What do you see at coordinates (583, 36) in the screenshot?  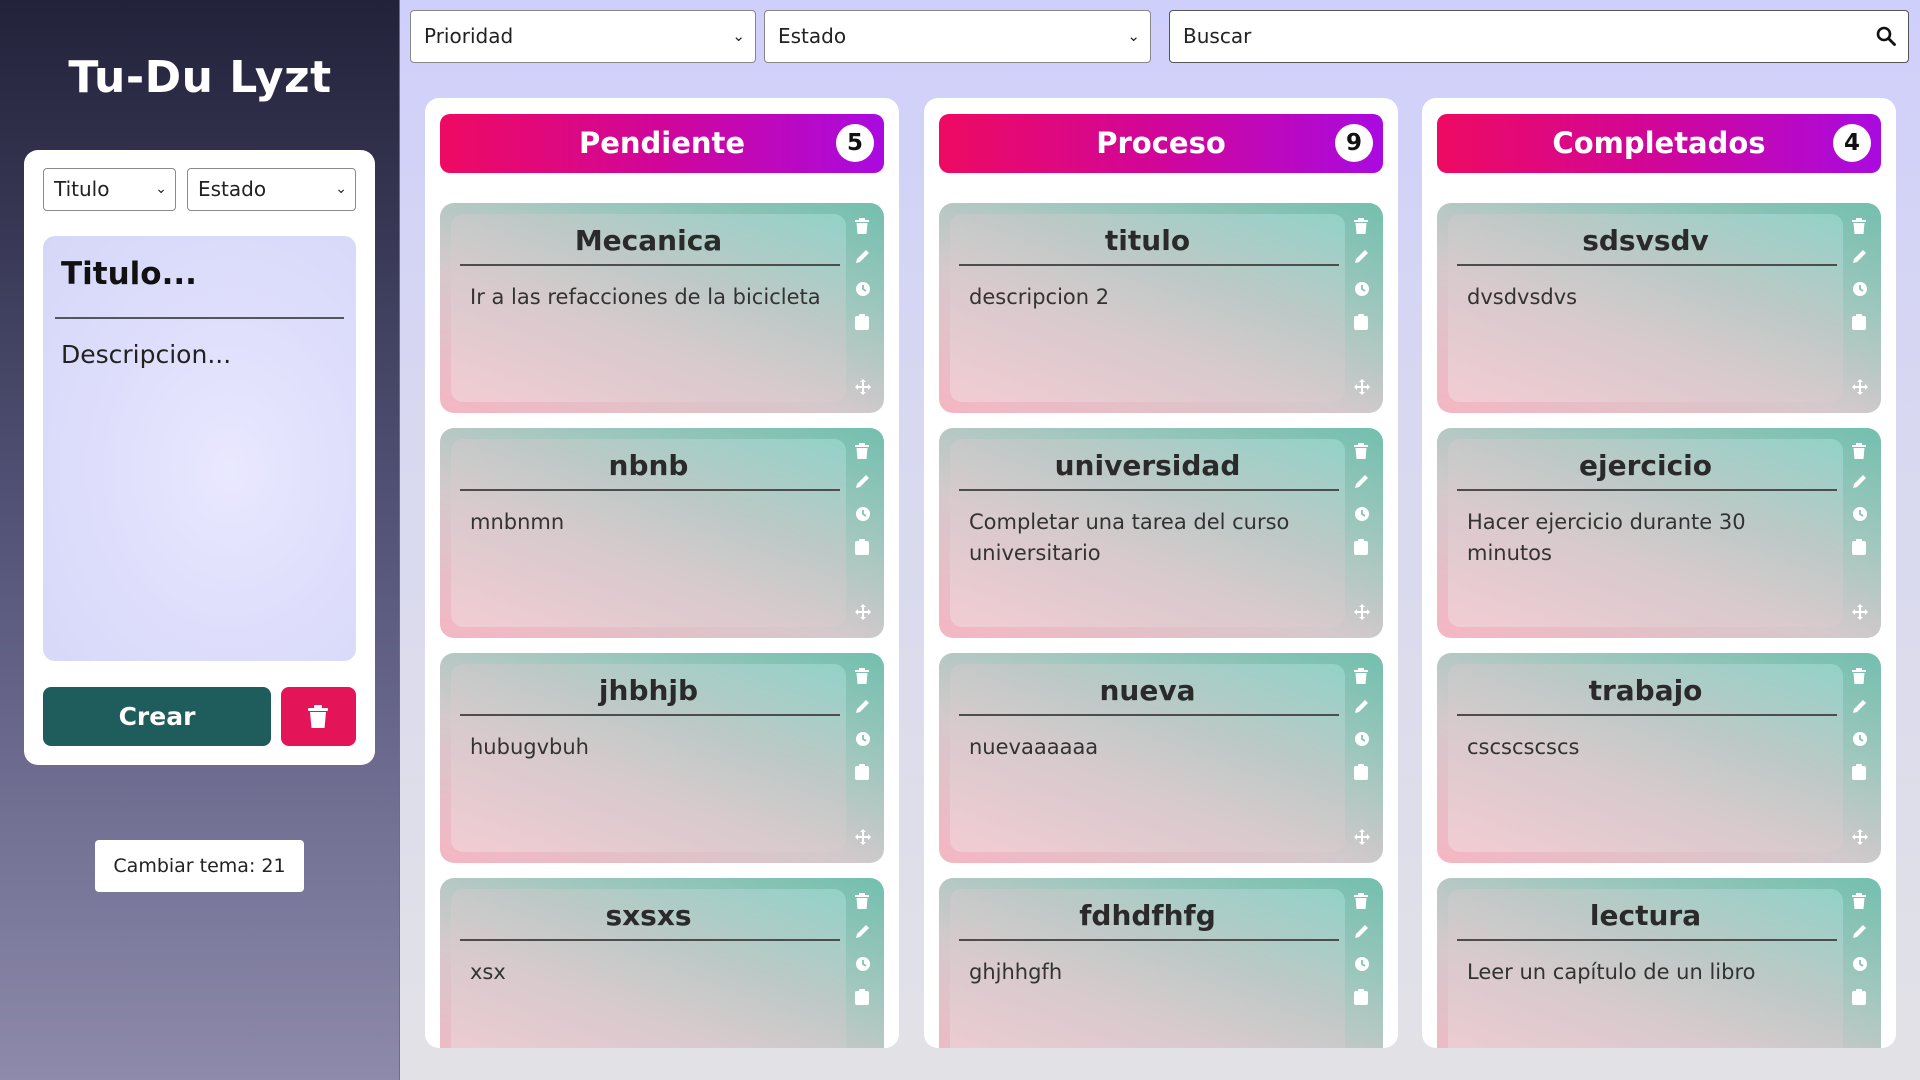 I see `priority-filter: Prioridad ⌄` at bounding box center [583, 36].